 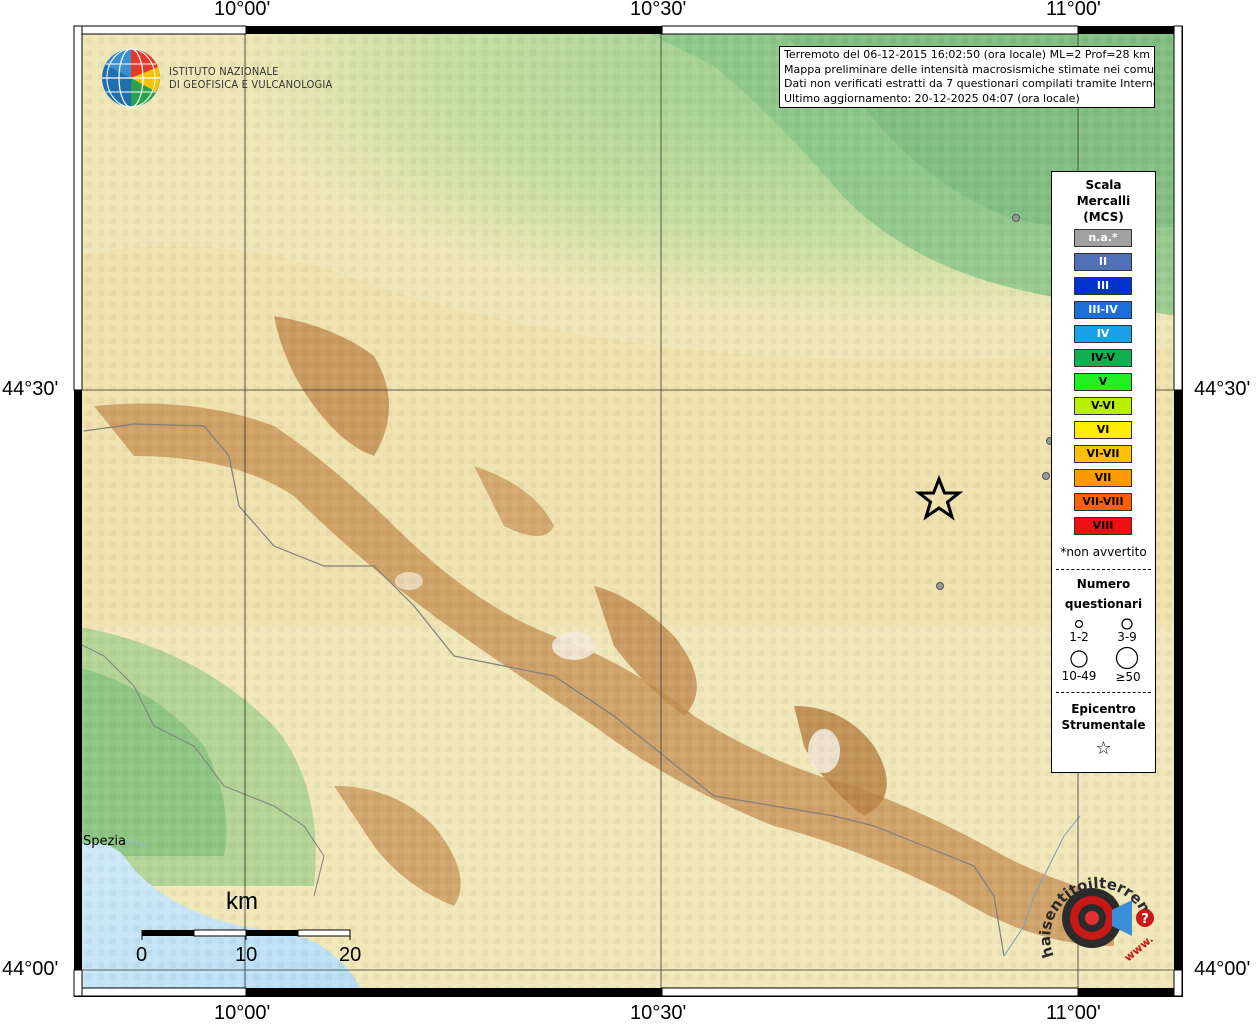 I want to click on count-title-2: questionari, so click(x=1103, y=604).